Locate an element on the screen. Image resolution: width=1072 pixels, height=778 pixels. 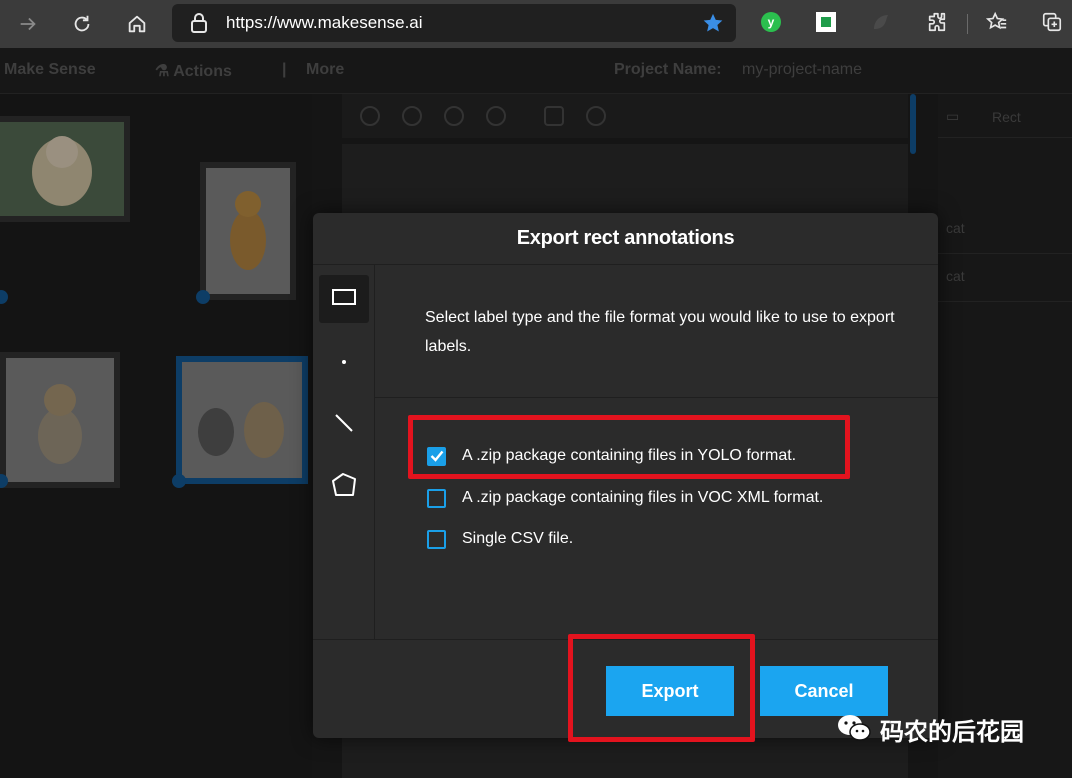
label-type-line is located at coordinates (344, 425).